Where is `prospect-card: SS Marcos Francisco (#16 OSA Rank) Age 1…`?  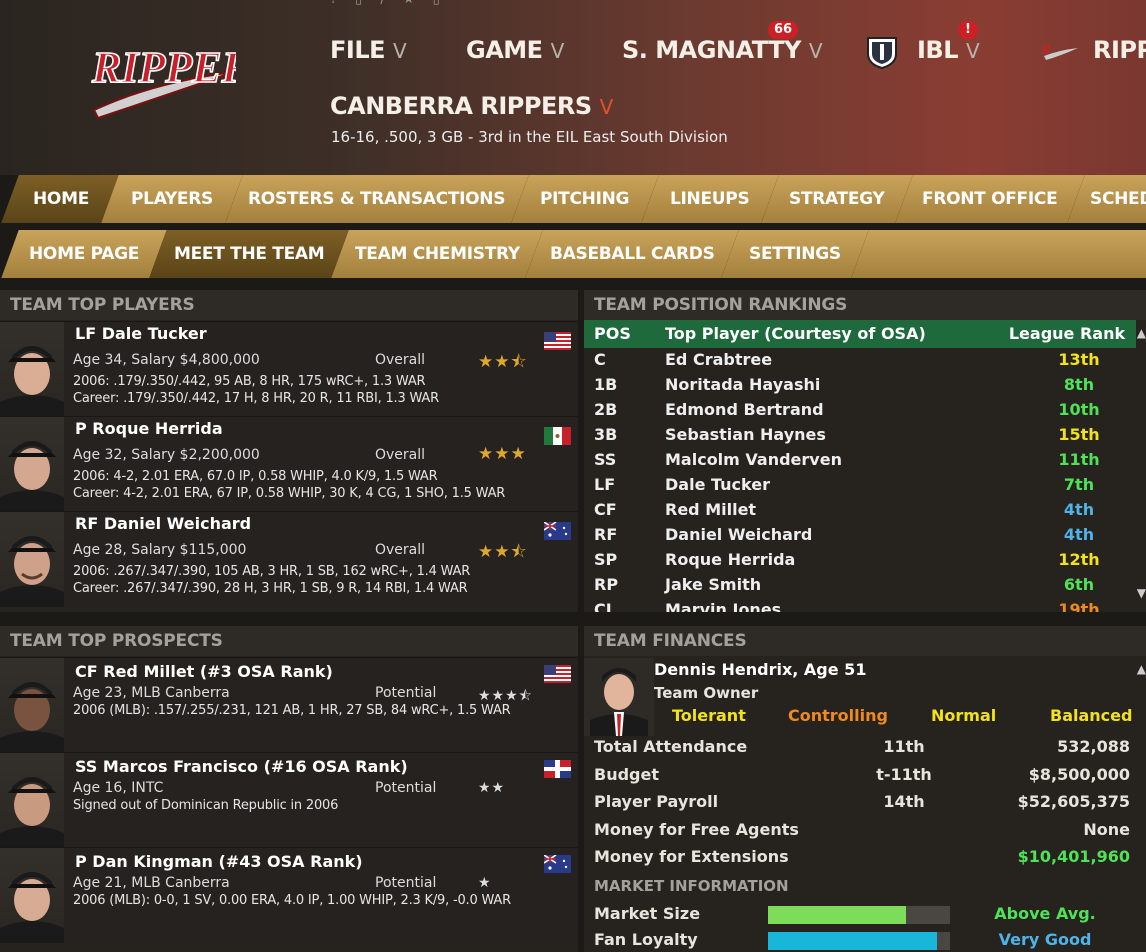 prospect-card: SS Marcos Francisco (#16 OSA Rank) Age 1… is located at coordinates (289, 800).